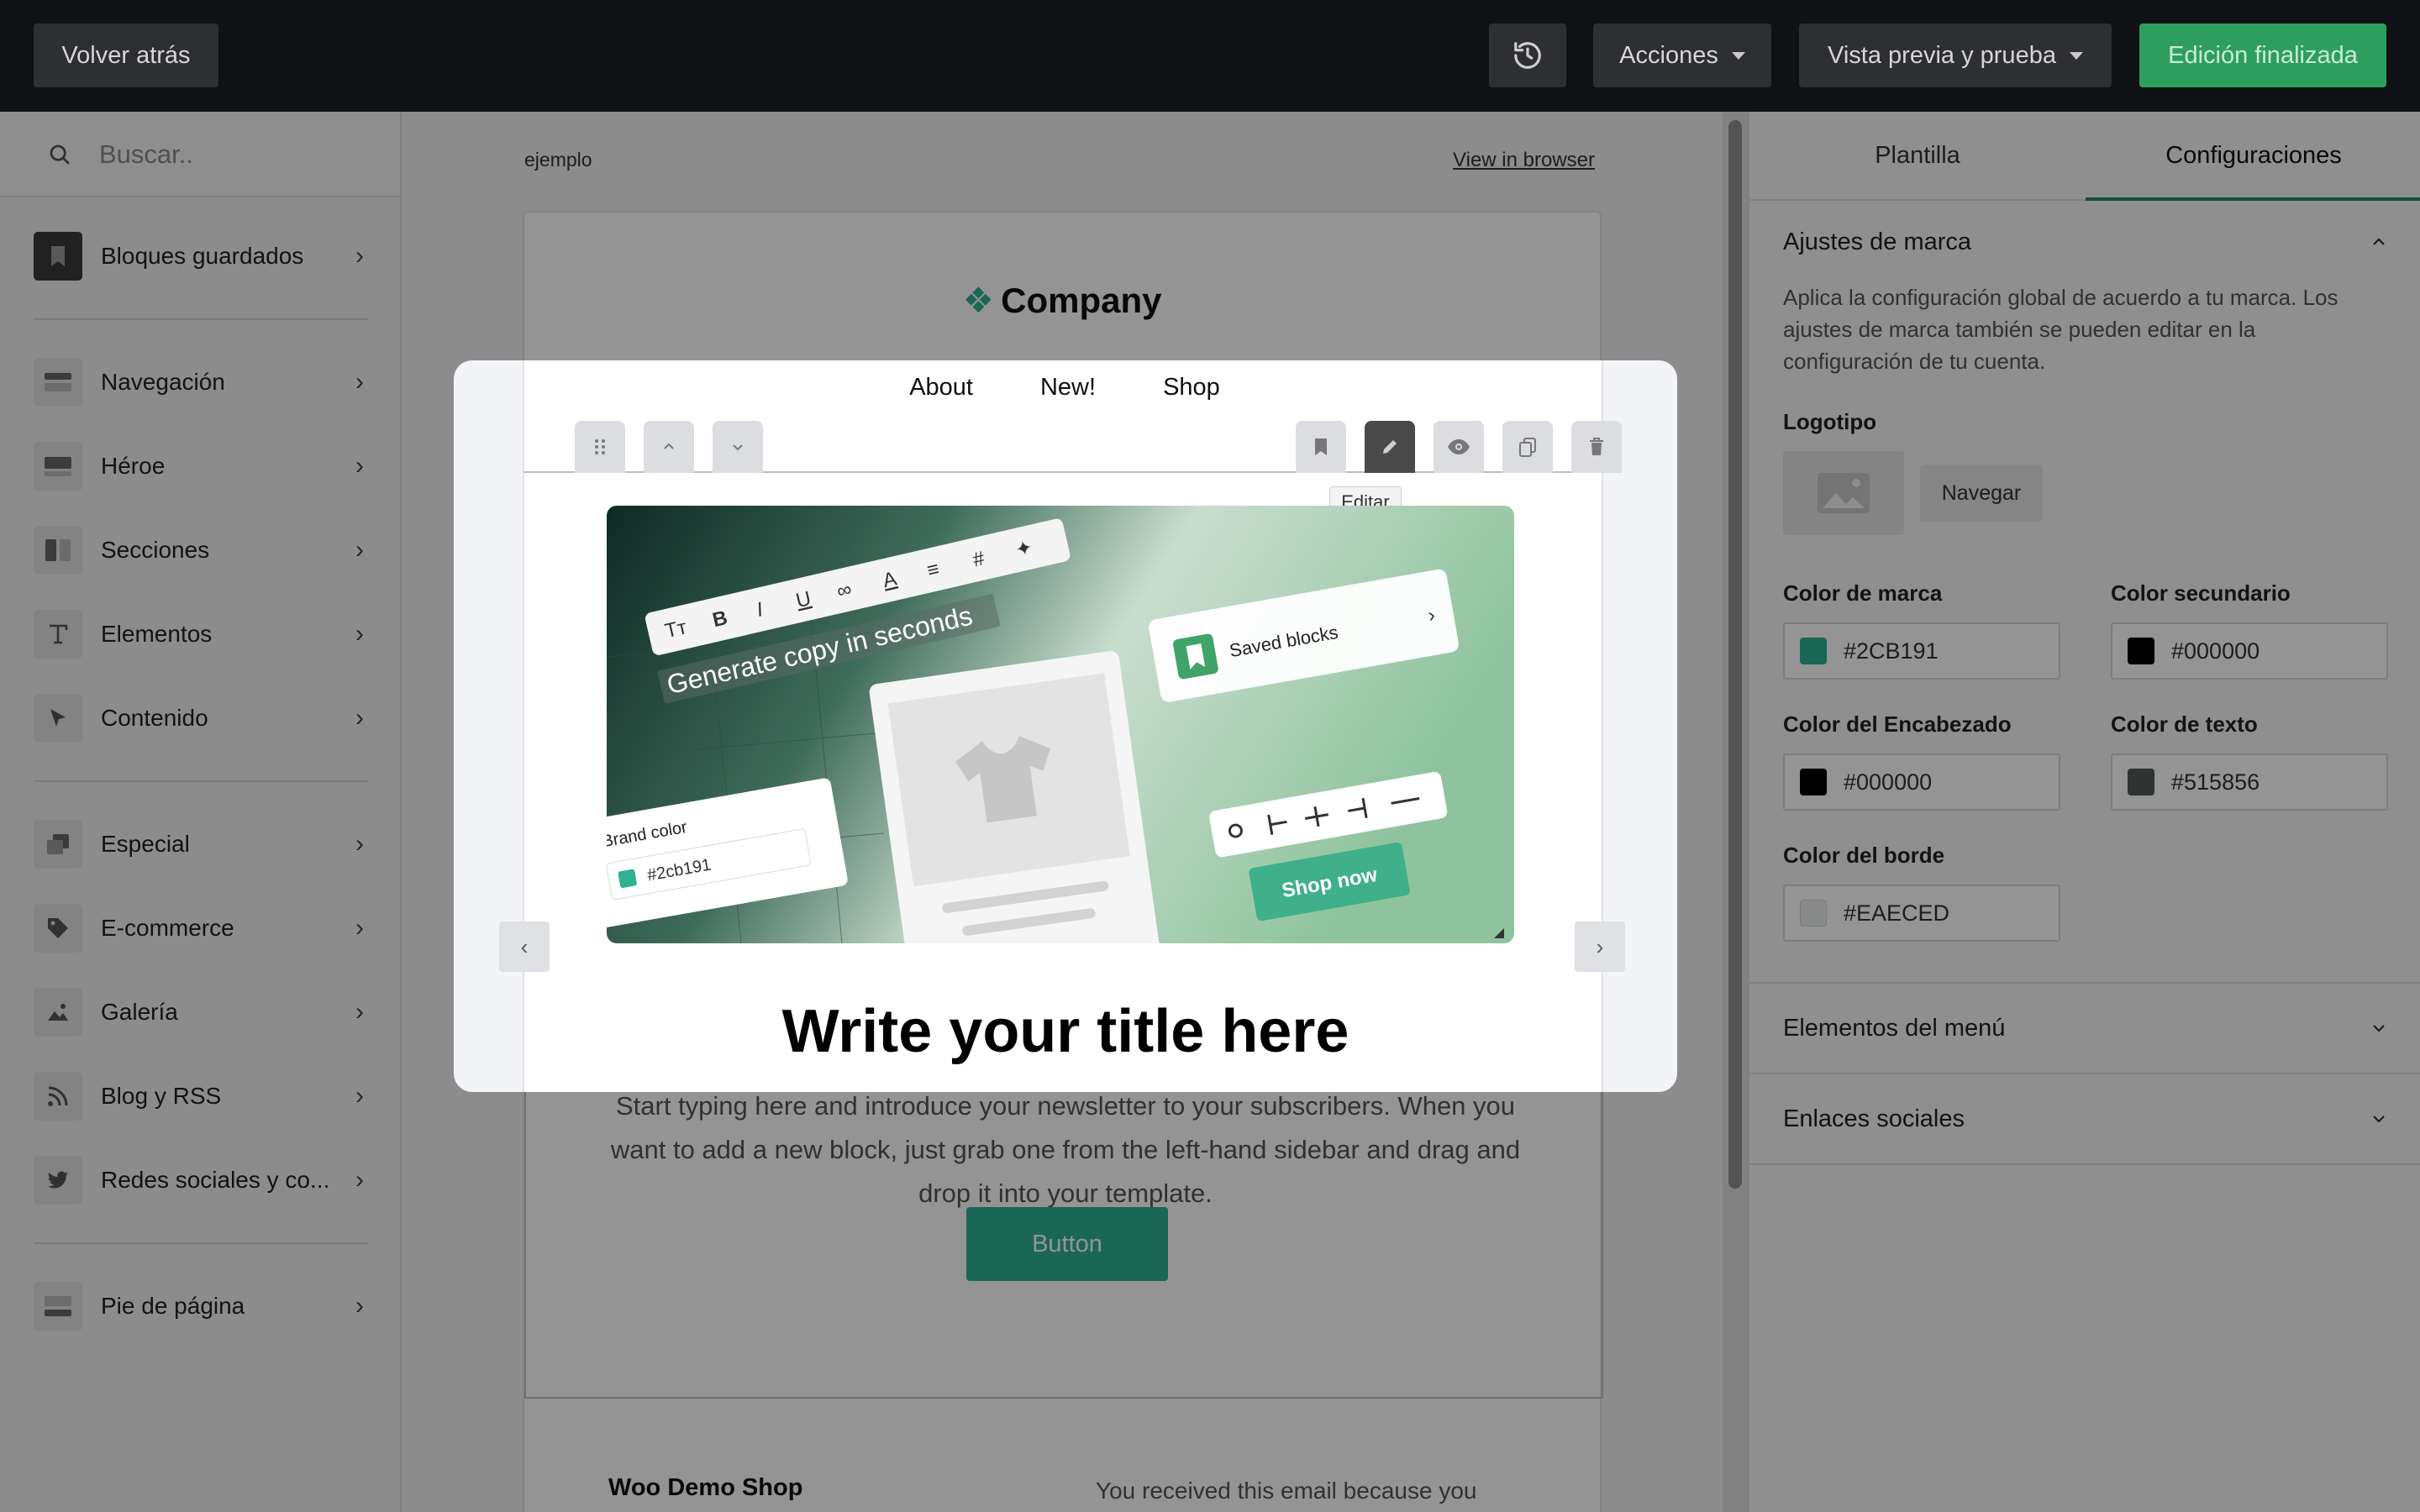  I want to click on edit-block-button, so click(1390, 447).